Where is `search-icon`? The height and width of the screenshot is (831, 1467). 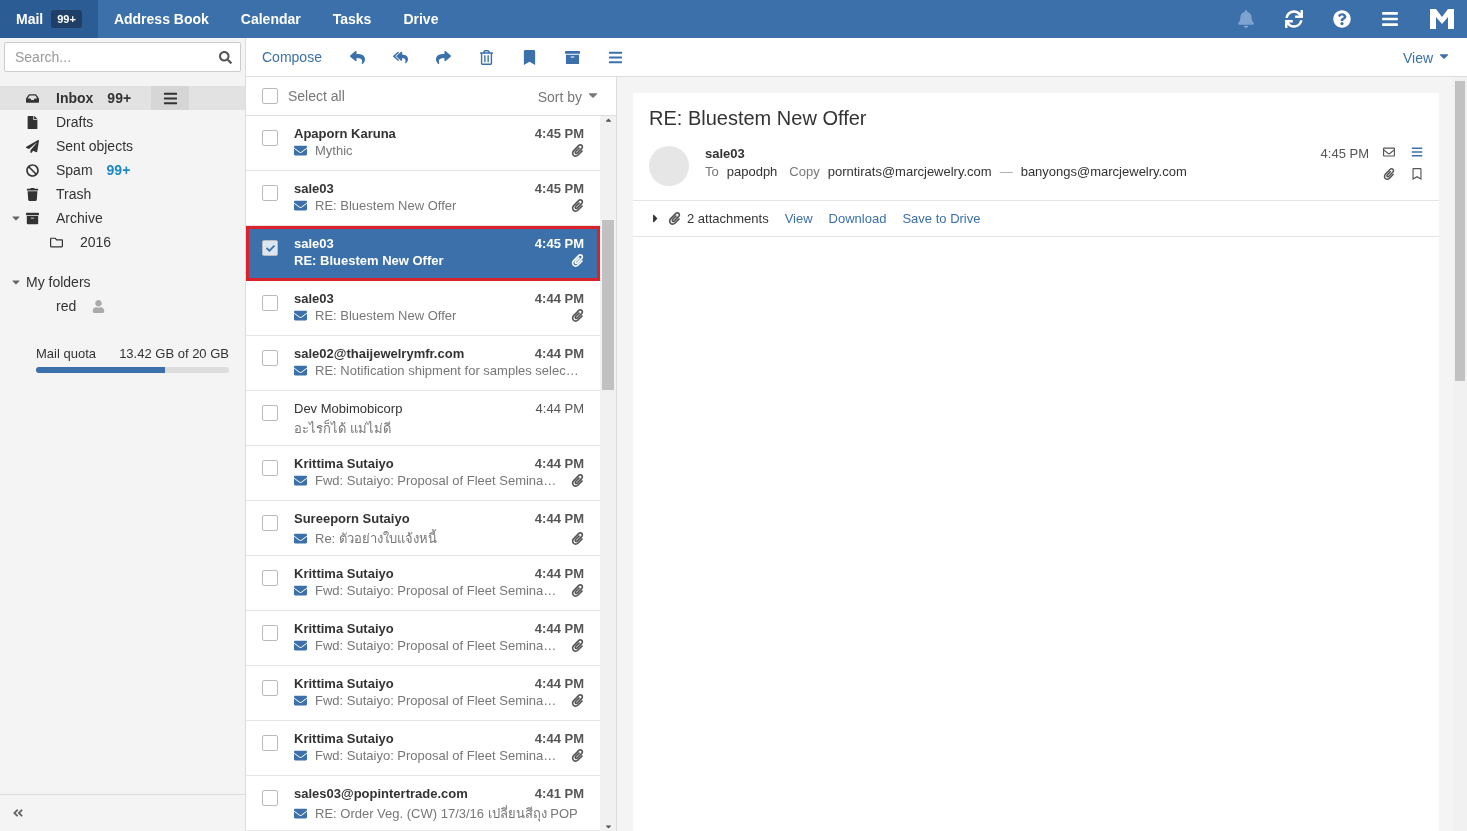 search-icon is located at coordinates (225, 57).